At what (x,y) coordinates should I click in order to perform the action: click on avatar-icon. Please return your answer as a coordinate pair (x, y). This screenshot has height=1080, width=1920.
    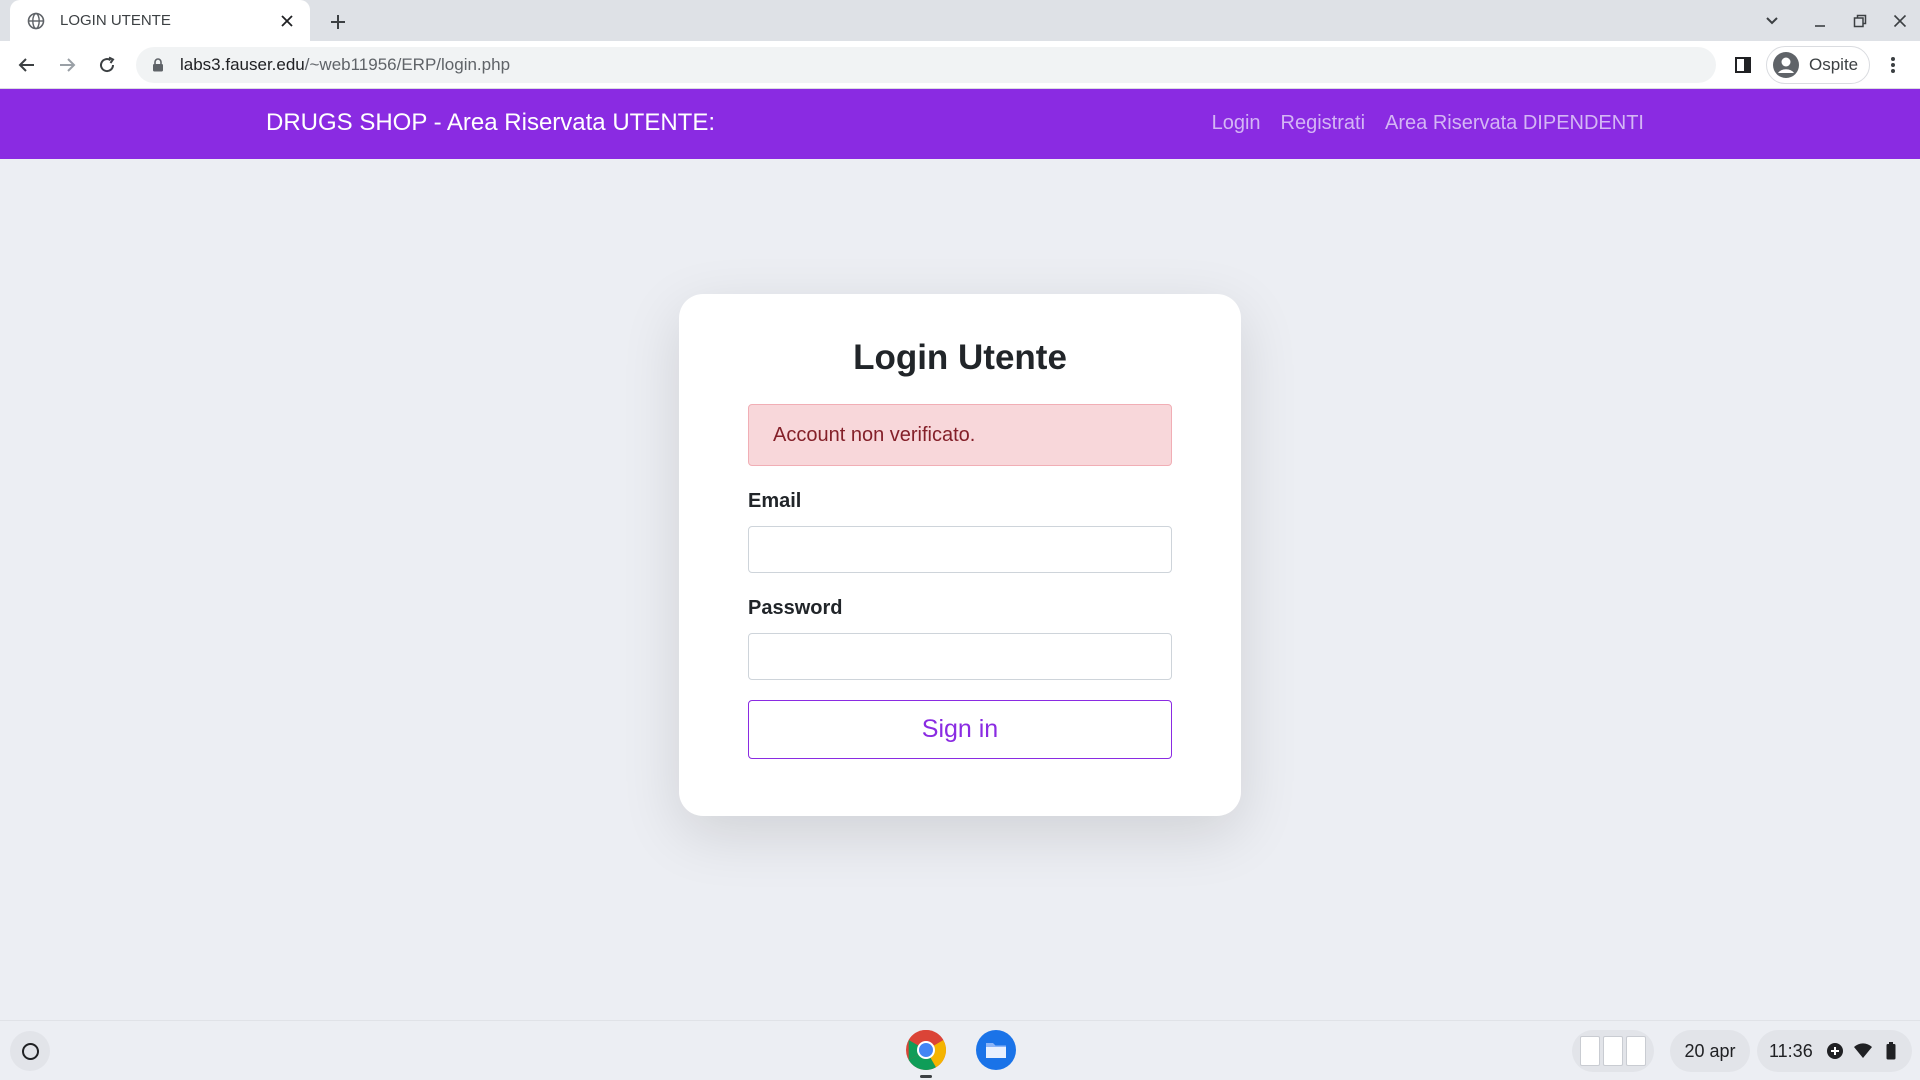
    Looking at the image, I should click on (1786, 65).